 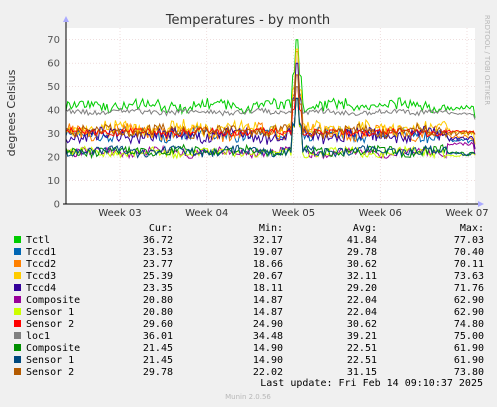 What do you see at coordinates (466, 213) in the screenshot?
I see `x-tick-label: Week 07` at bounding box center [466, 213].